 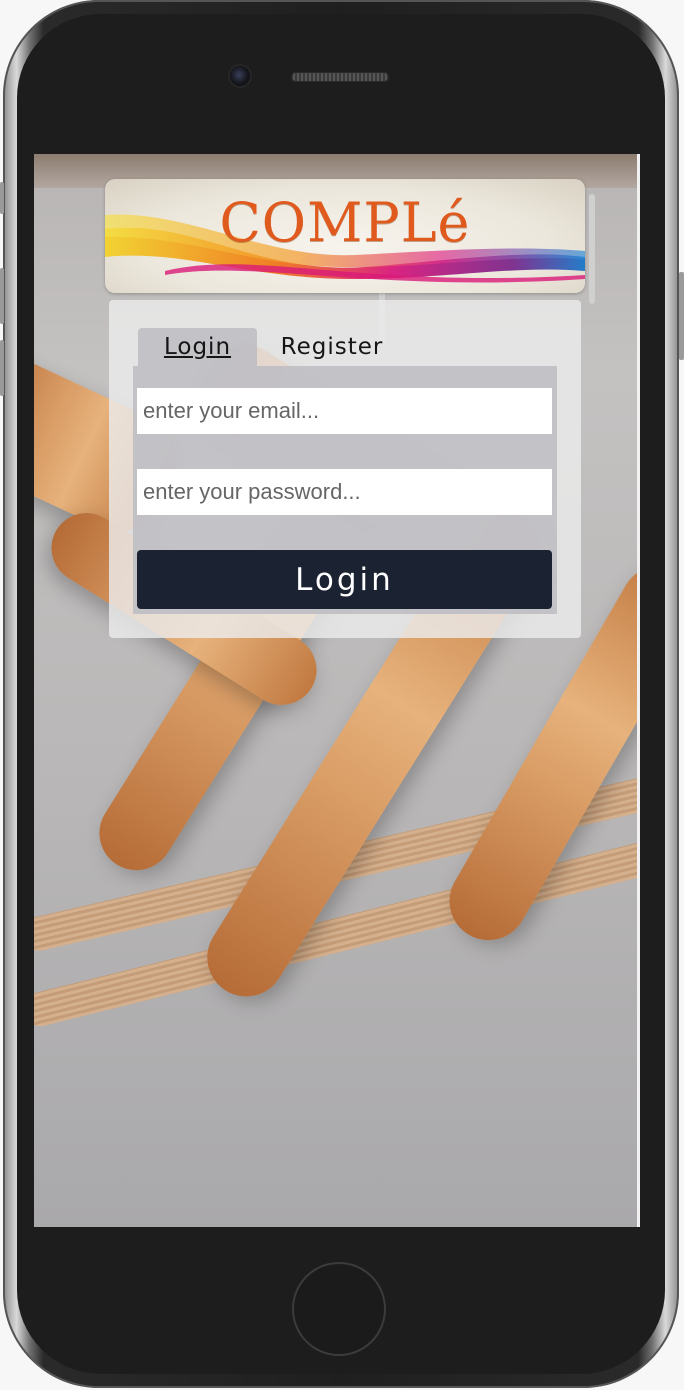 I want to click on login-button: Login, so click(x=344, y=579).